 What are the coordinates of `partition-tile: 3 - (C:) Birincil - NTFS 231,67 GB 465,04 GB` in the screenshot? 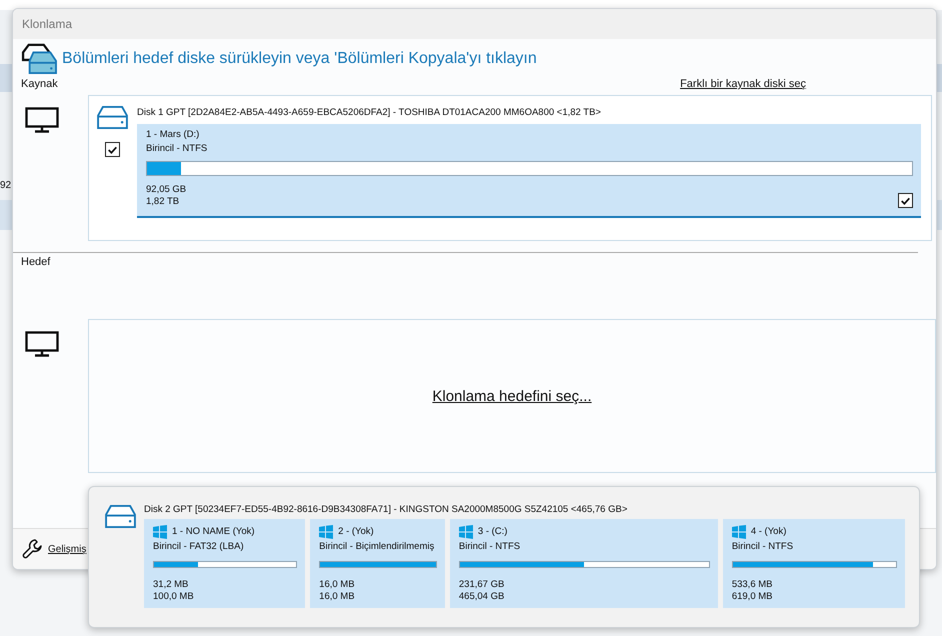 It's located at (584, 563).